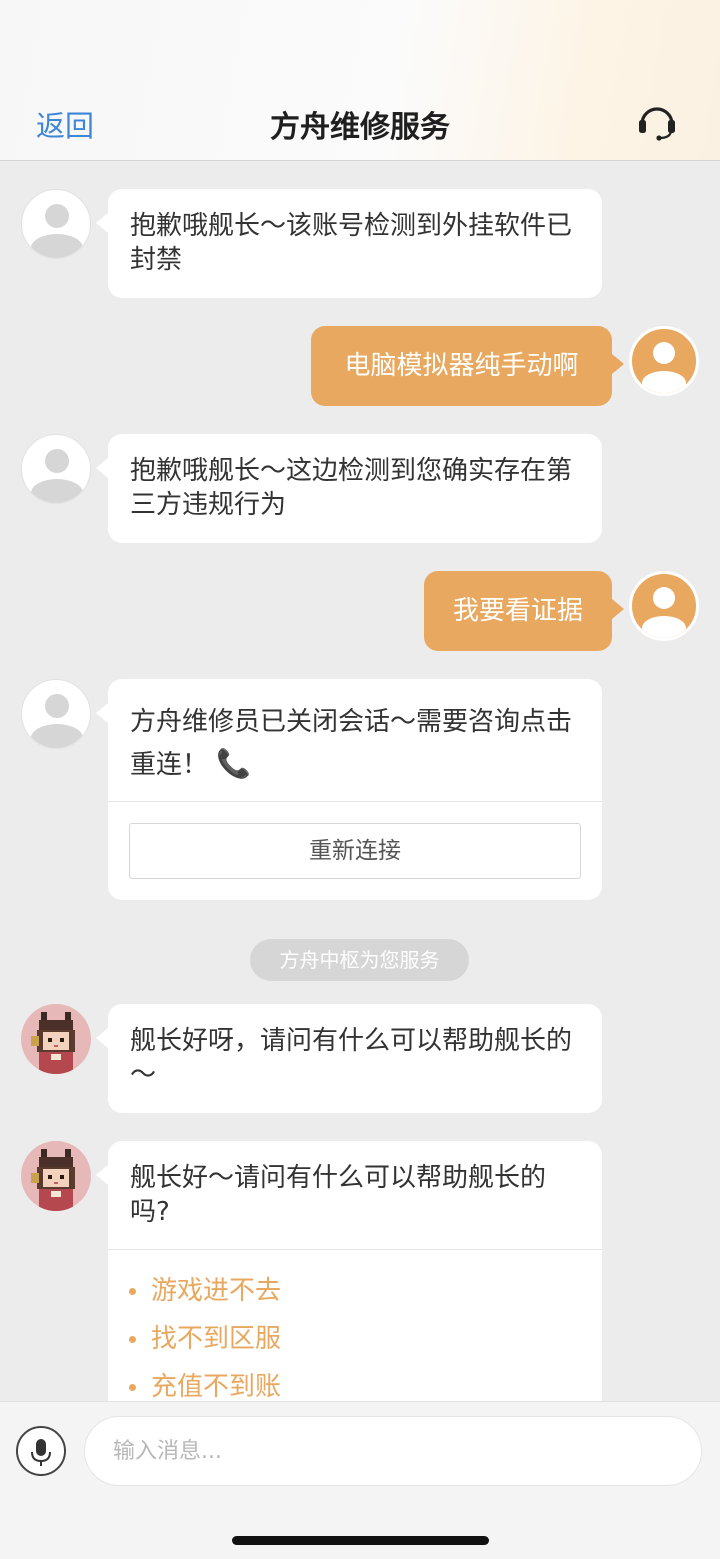 Image resolution: width=720 pixels, height=1559 pixels. What do you see at coordinates (360, 127) in the screenshot?
I see `page-title: 方舟维修服务` at bounding box center [360, 127].